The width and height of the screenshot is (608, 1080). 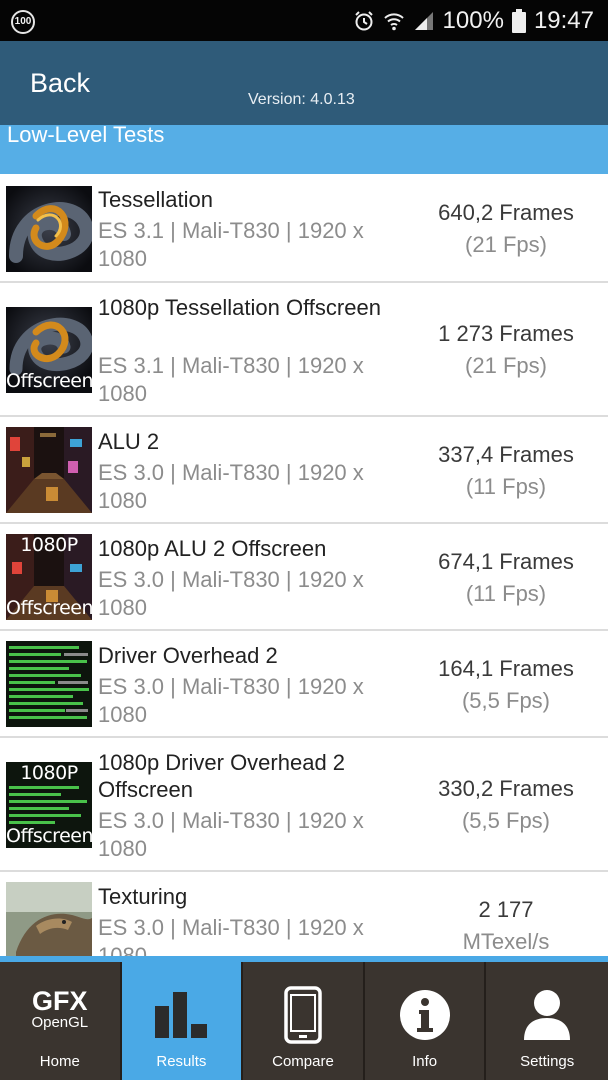 I want to click on test-score: 640,2 Frames, so click(x=506, y=212).